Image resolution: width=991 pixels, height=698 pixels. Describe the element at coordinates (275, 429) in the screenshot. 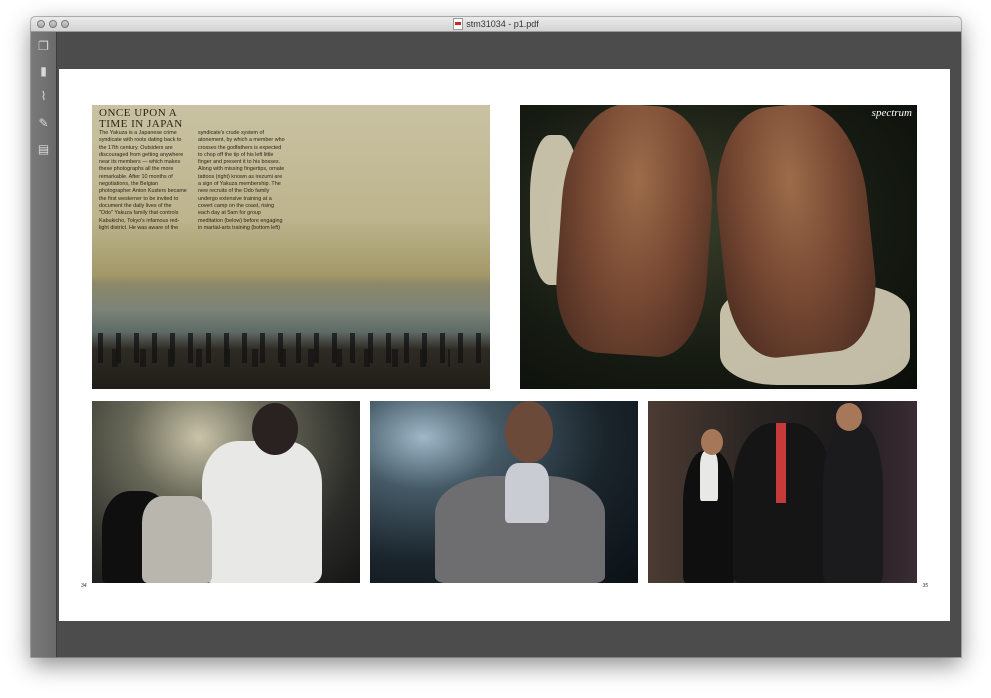

I see `trainee-head` at that location.